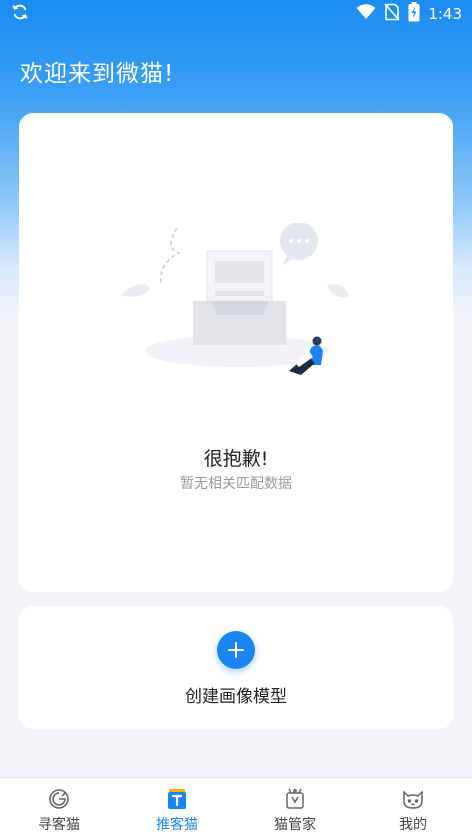 The image size is (472, 839). I want to click on tab-cat-butler: 猫管家, so click(295, 808).